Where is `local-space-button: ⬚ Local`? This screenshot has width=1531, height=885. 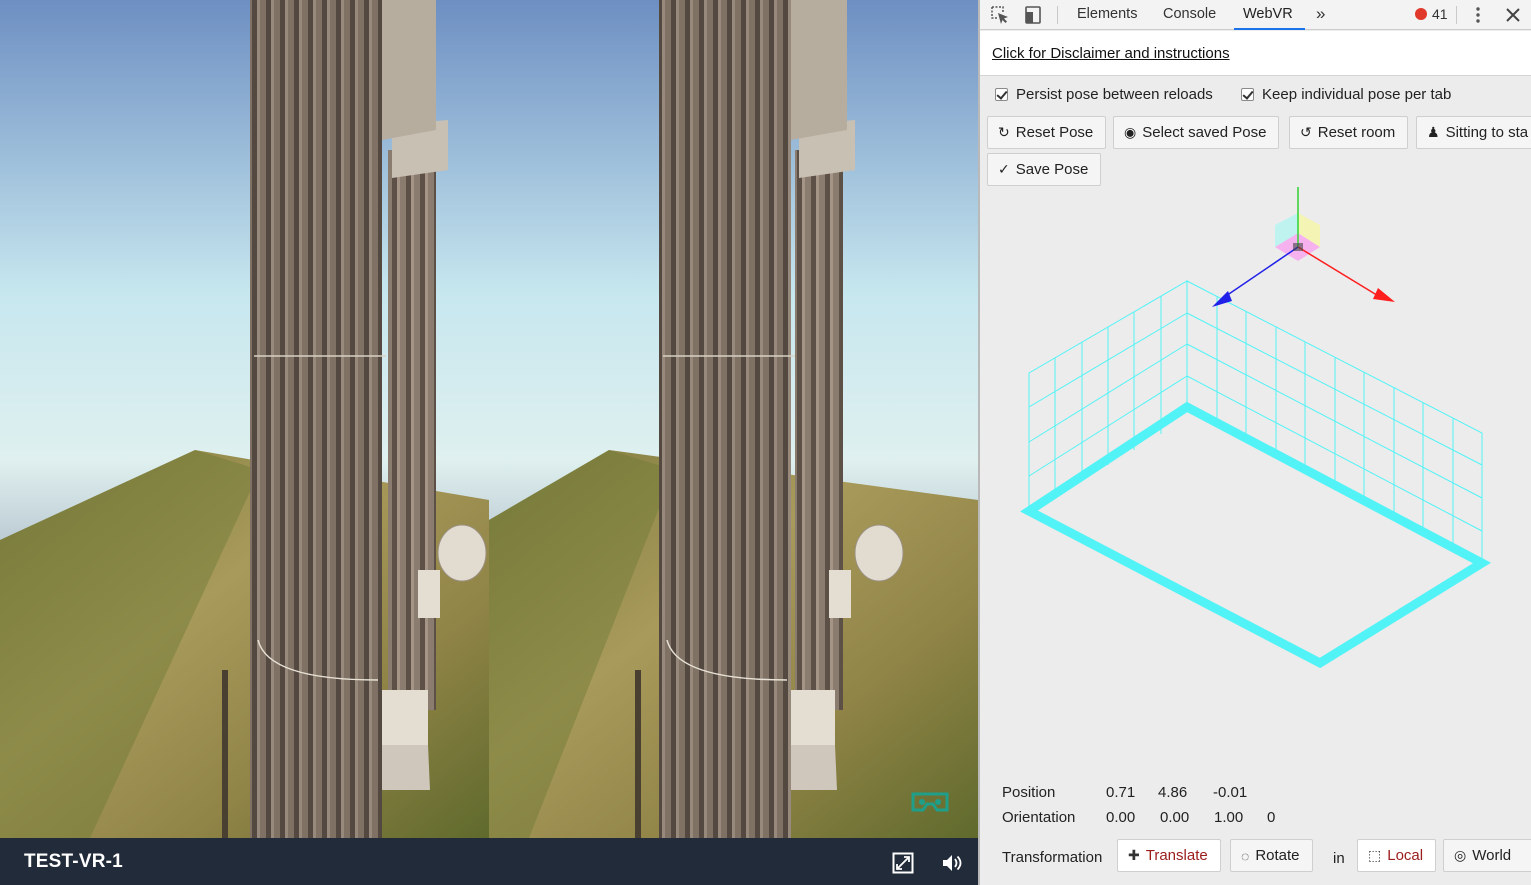
local-space-button: ⬚ Local is located at coordinates (1397, 855).